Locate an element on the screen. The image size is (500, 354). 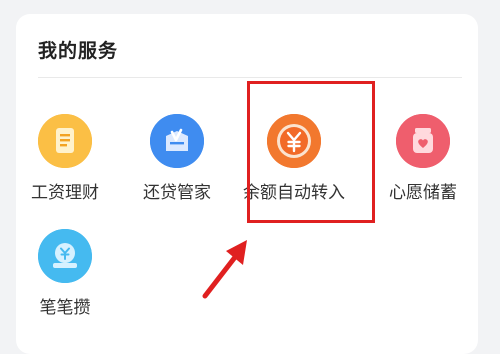
service-item-wish-savings: 心愿储蓄 is located at coordinates (423, 161).